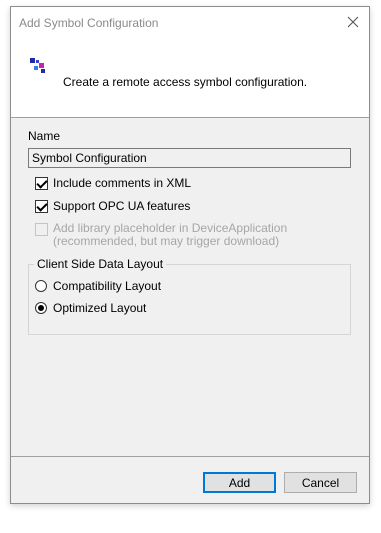  I want to click on name-label: Name, so click(44, 136).